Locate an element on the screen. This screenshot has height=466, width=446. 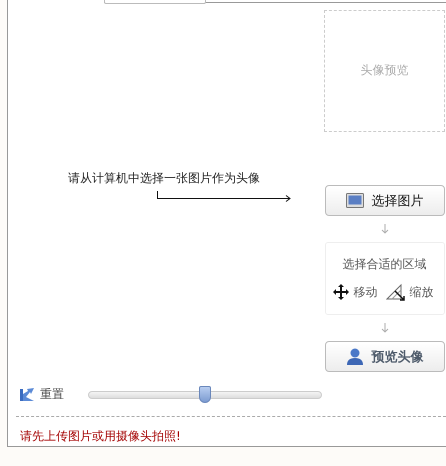
select-image-button: 选择图片 is located at coordinates (384, 200).